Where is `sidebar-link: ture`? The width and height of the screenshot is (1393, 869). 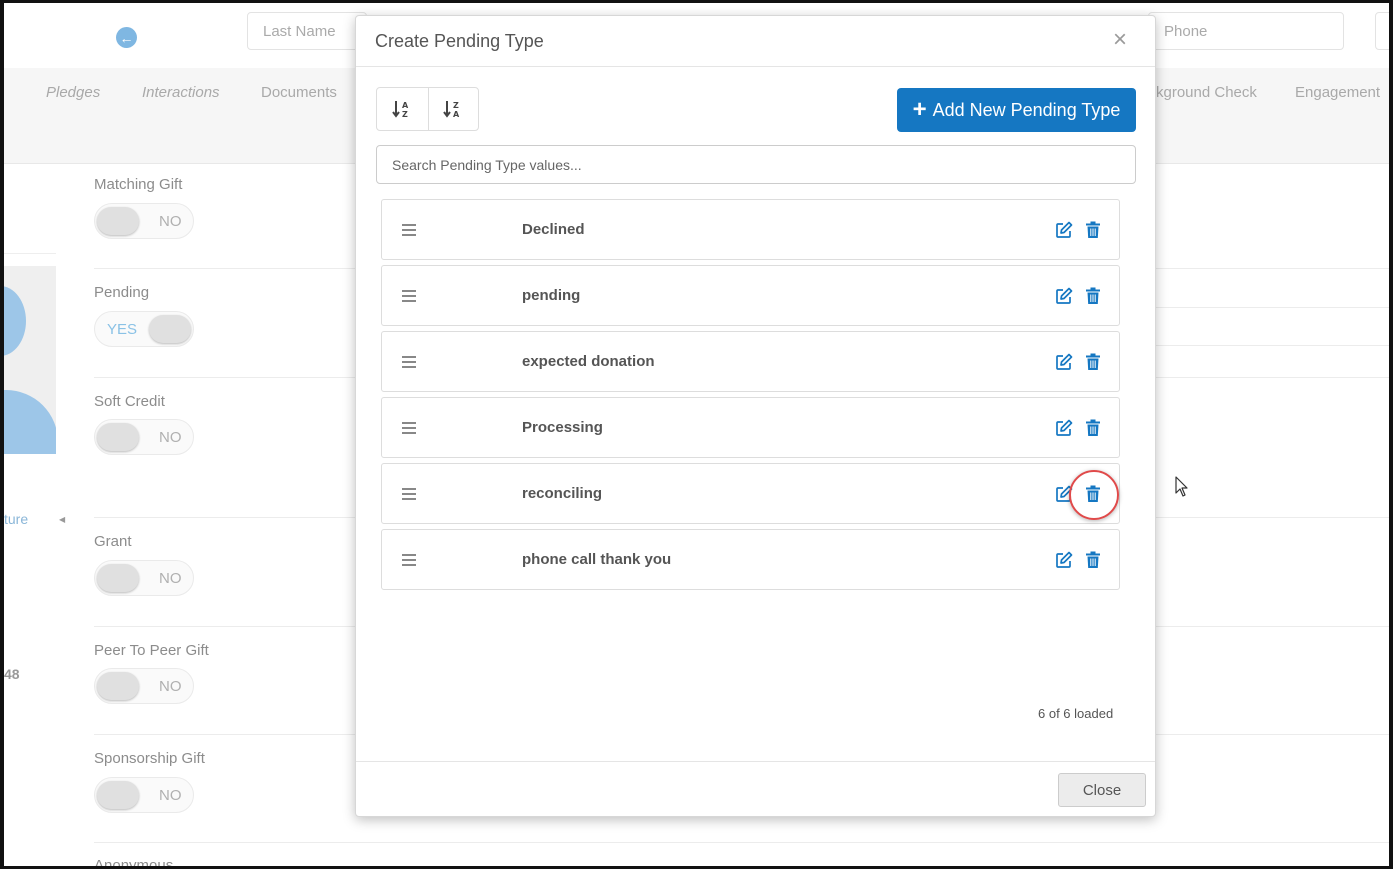
sidebar-link: ture is located at coordinates (16, 519).